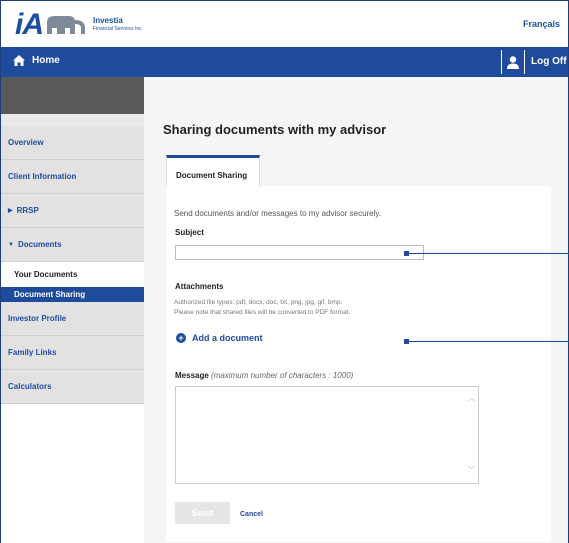  I want to click on sidebar-item-family-links: Family Links, so click(72, 353).